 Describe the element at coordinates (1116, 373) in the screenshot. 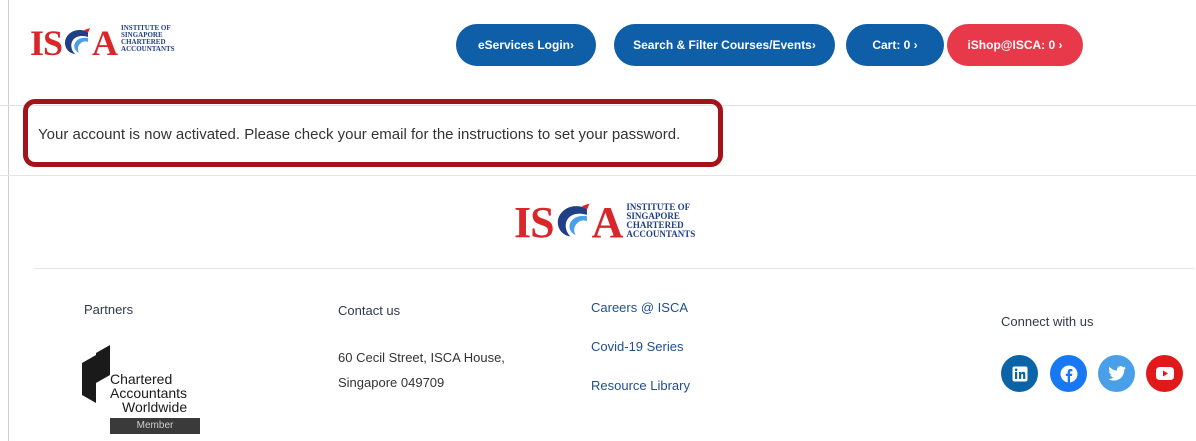

I see `twitter-icon` at that location.